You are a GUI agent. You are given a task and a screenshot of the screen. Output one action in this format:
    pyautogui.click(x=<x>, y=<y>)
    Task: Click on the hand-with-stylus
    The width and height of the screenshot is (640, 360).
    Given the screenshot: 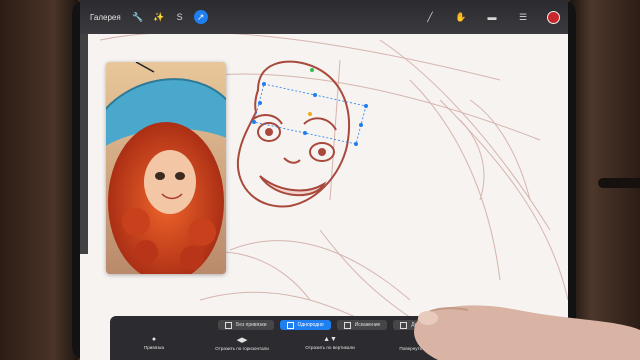 What is the action you would take?
    pyautogui.click(x=527, y=332)
    